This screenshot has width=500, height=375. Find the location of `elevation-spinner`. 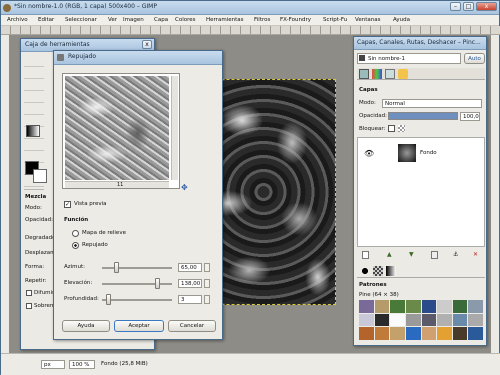

elevation-spinner is located at coordinates (207, 283).